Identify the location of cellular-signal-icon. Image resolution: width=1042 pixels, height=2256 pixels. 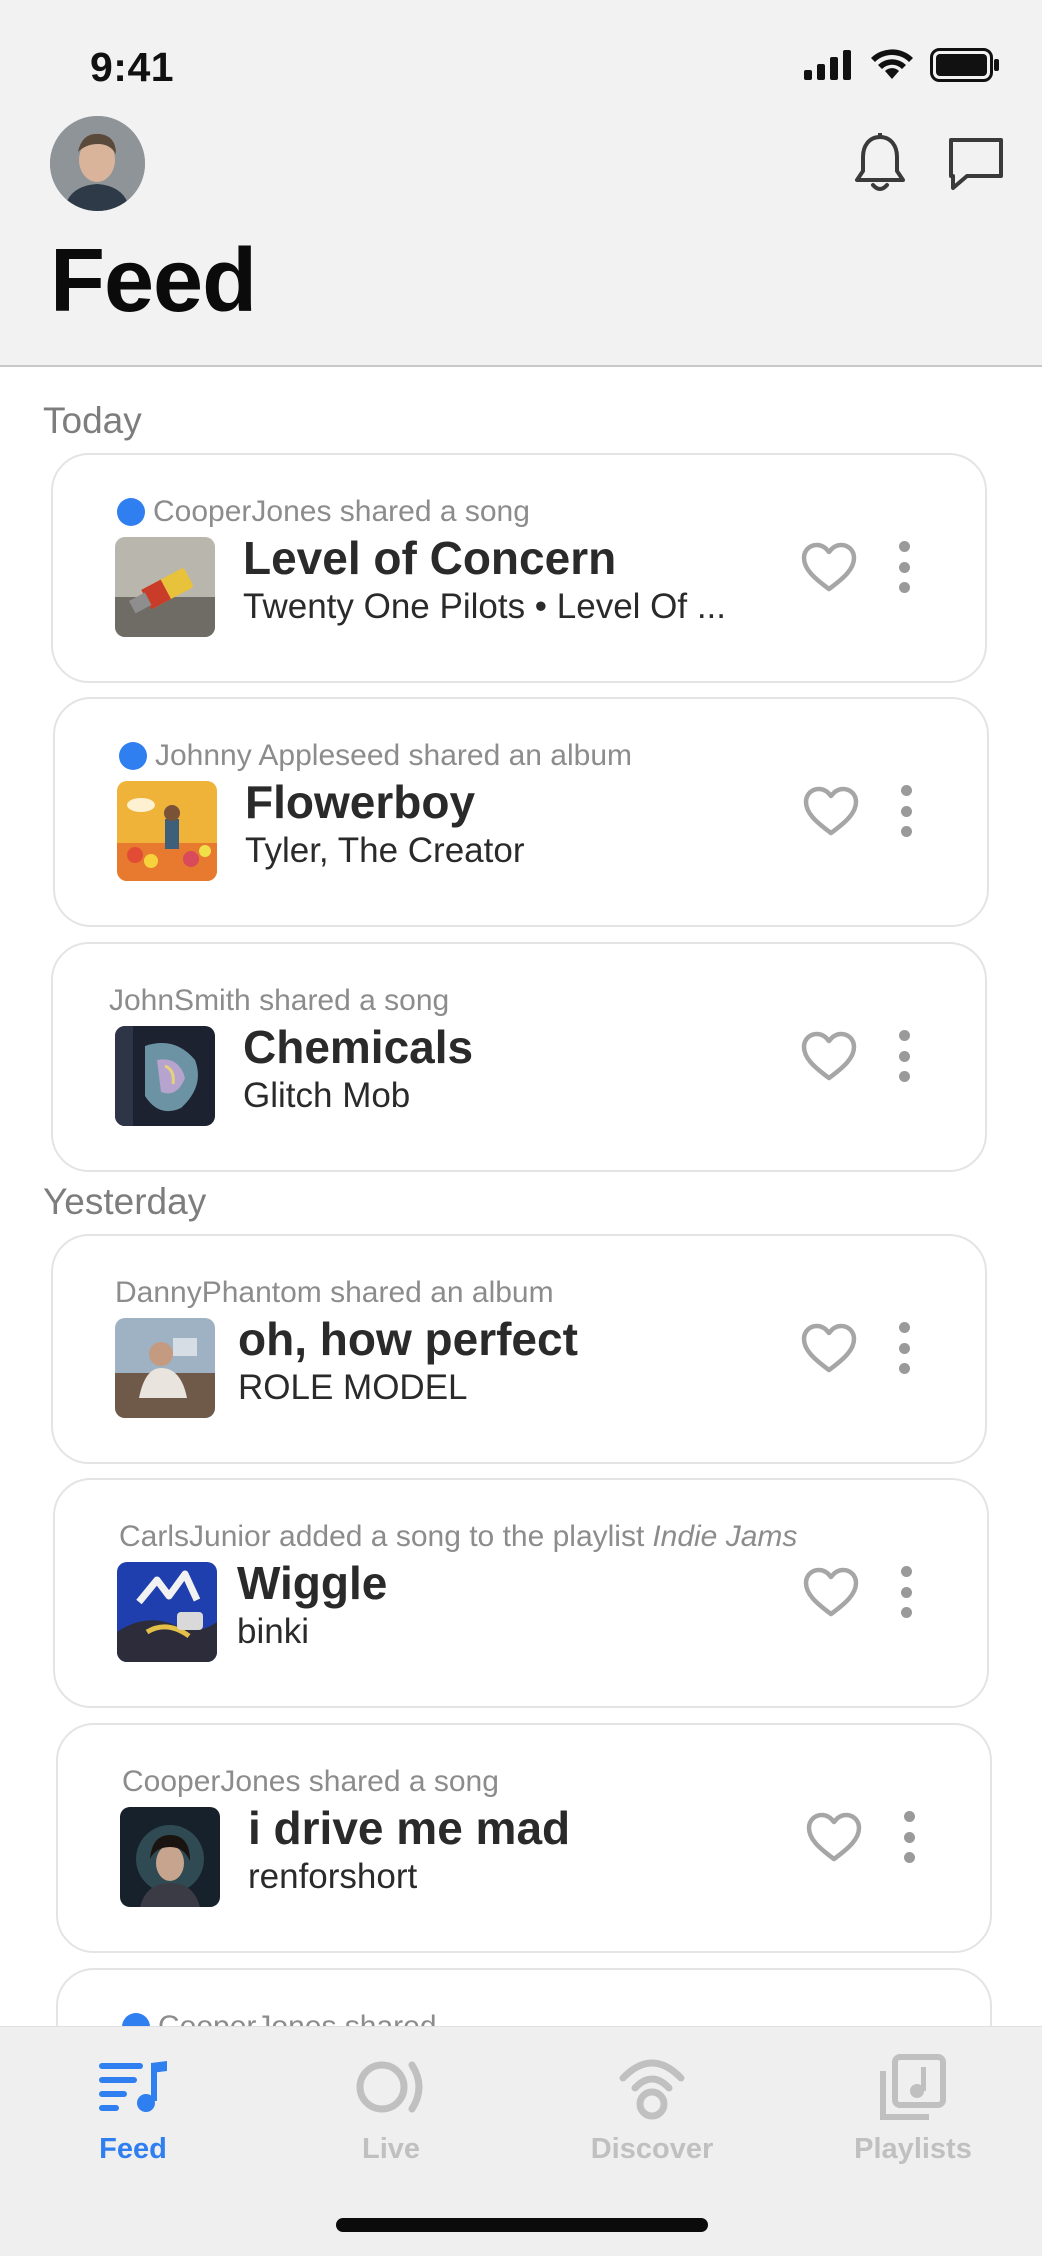
(827, 65).